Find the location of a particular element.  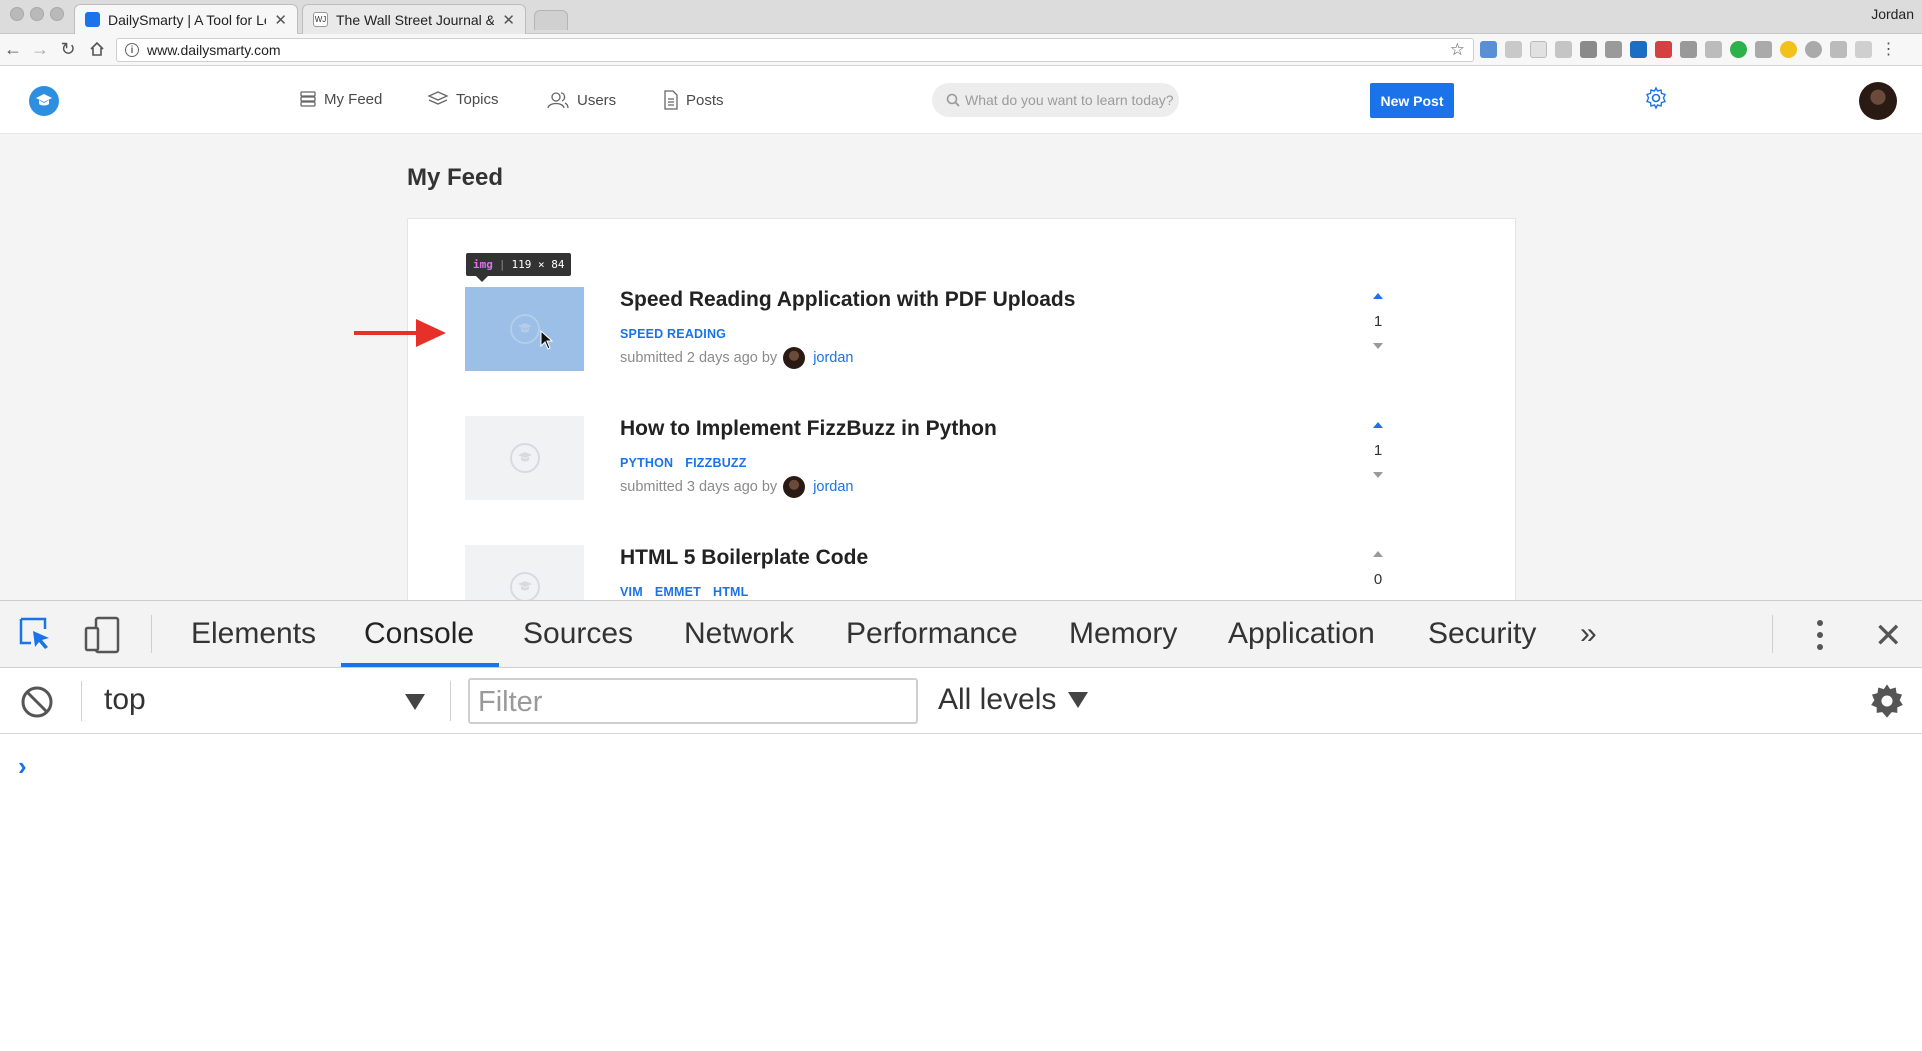

post-tag: PYTHON is located at coordinates (646, 463).